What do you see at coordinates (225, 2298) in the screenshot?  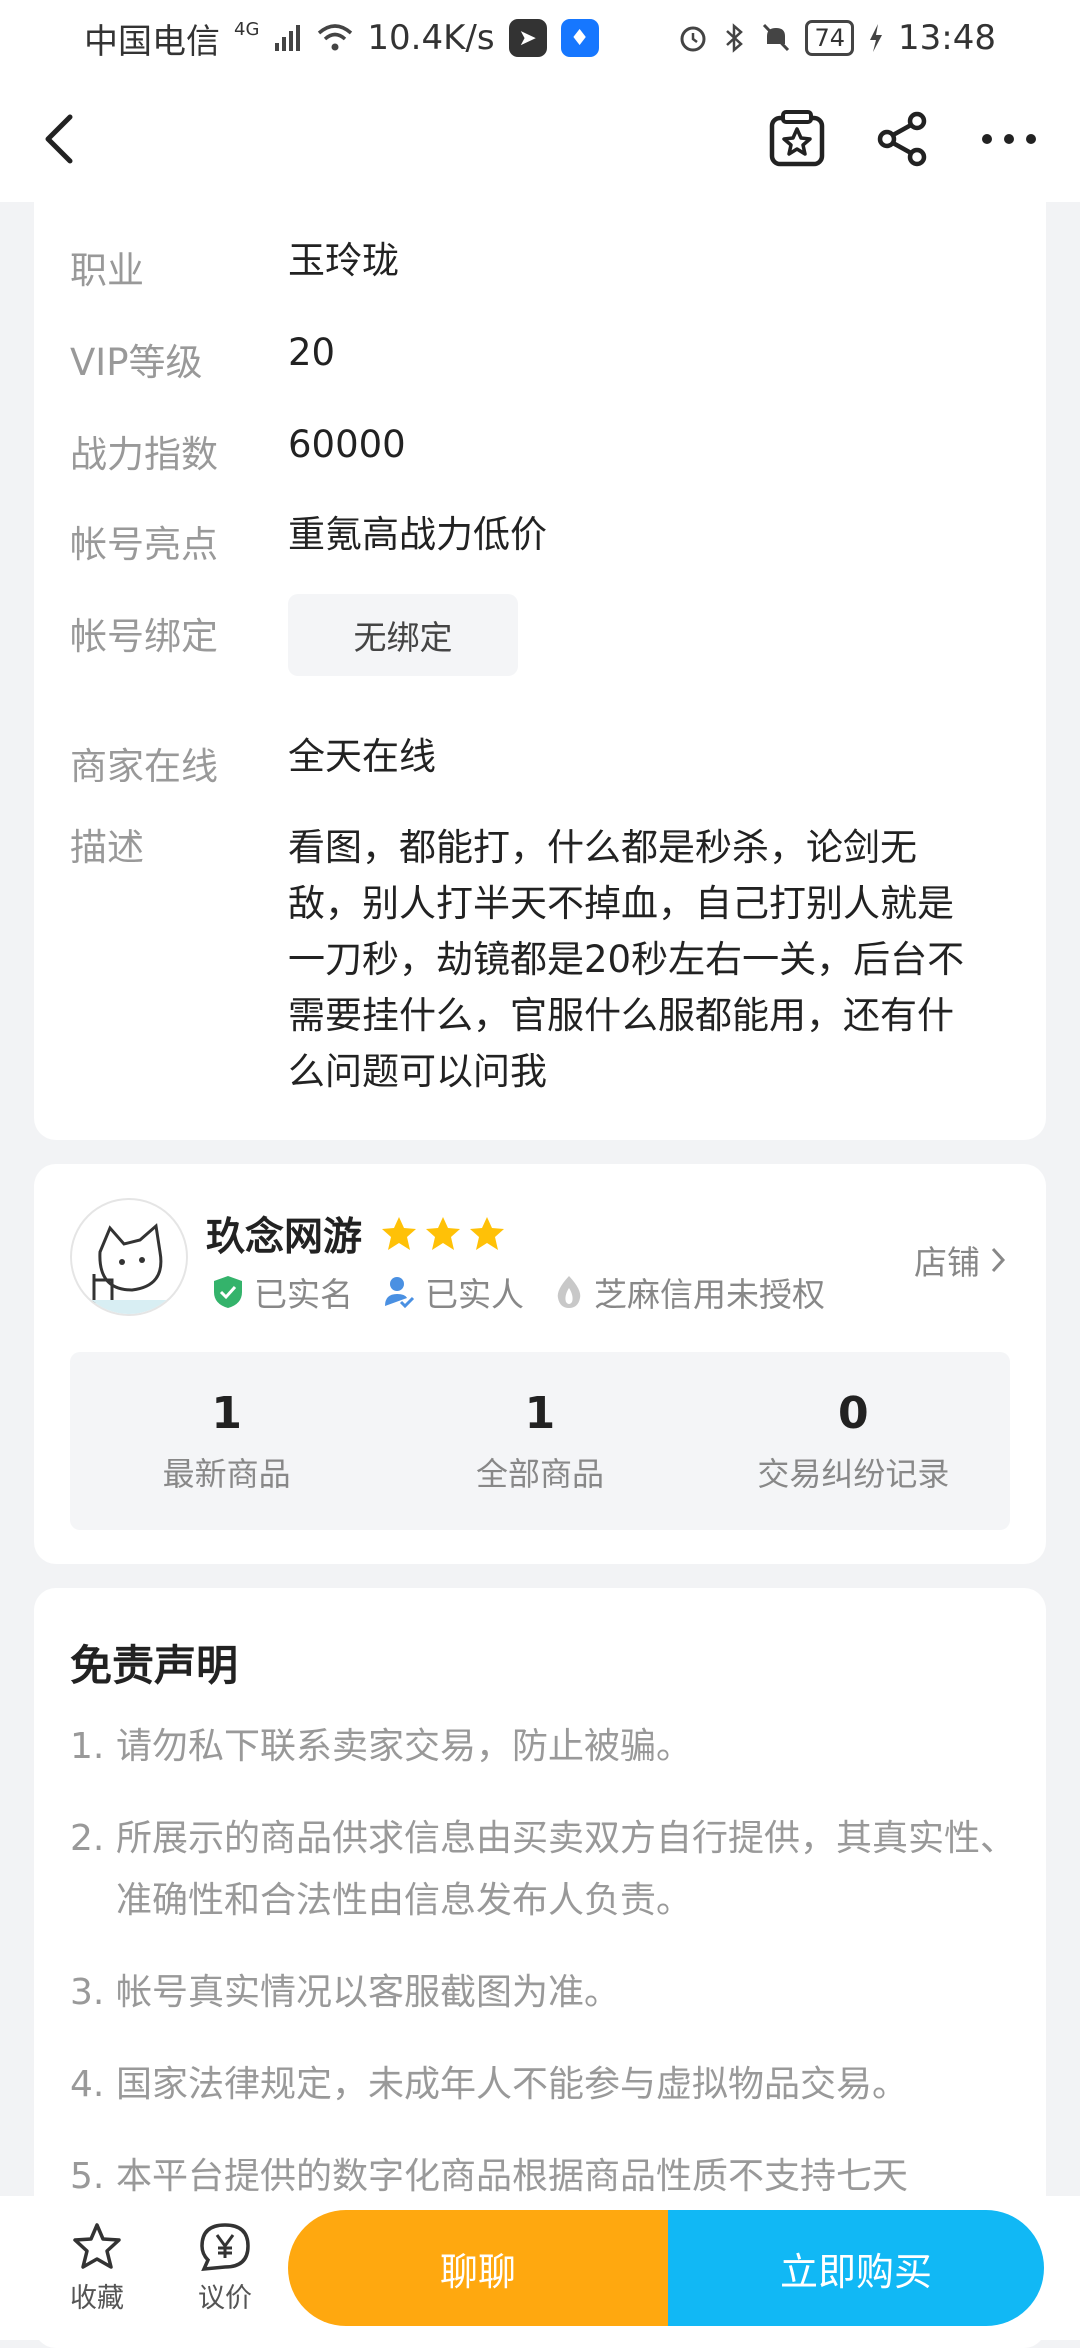 I see `bargain-label: 议价` at bounding box center [225, 2298].